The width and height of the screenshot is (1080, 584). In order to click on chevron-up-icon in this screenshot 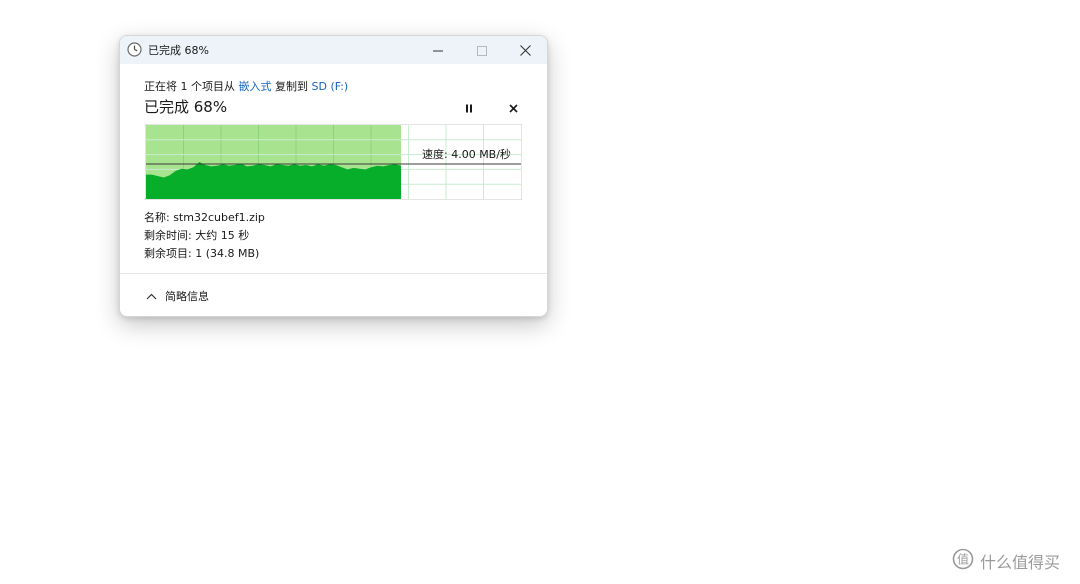, I will do `click(151, 296)`.